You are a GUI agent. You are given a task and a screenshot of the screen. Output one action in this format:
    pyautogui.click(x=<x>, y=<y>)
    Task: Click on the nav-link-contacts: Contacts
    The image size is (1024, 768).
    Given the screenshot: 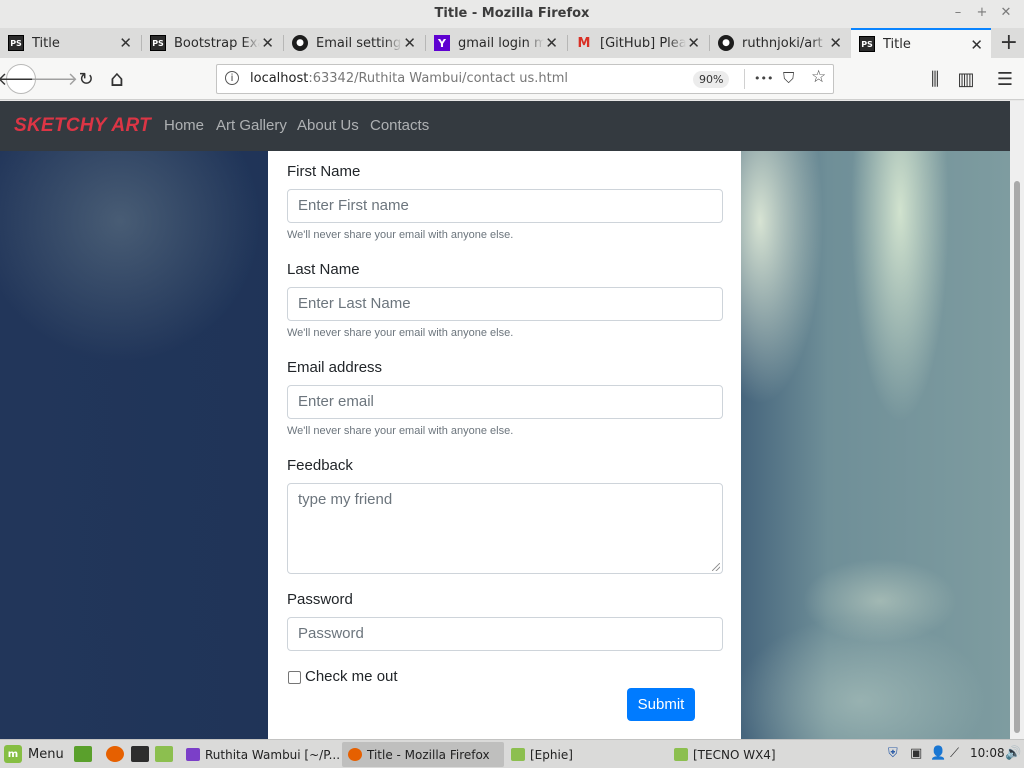 What is the action you would take?
    pyautogui.click(x=399, y=125)
    